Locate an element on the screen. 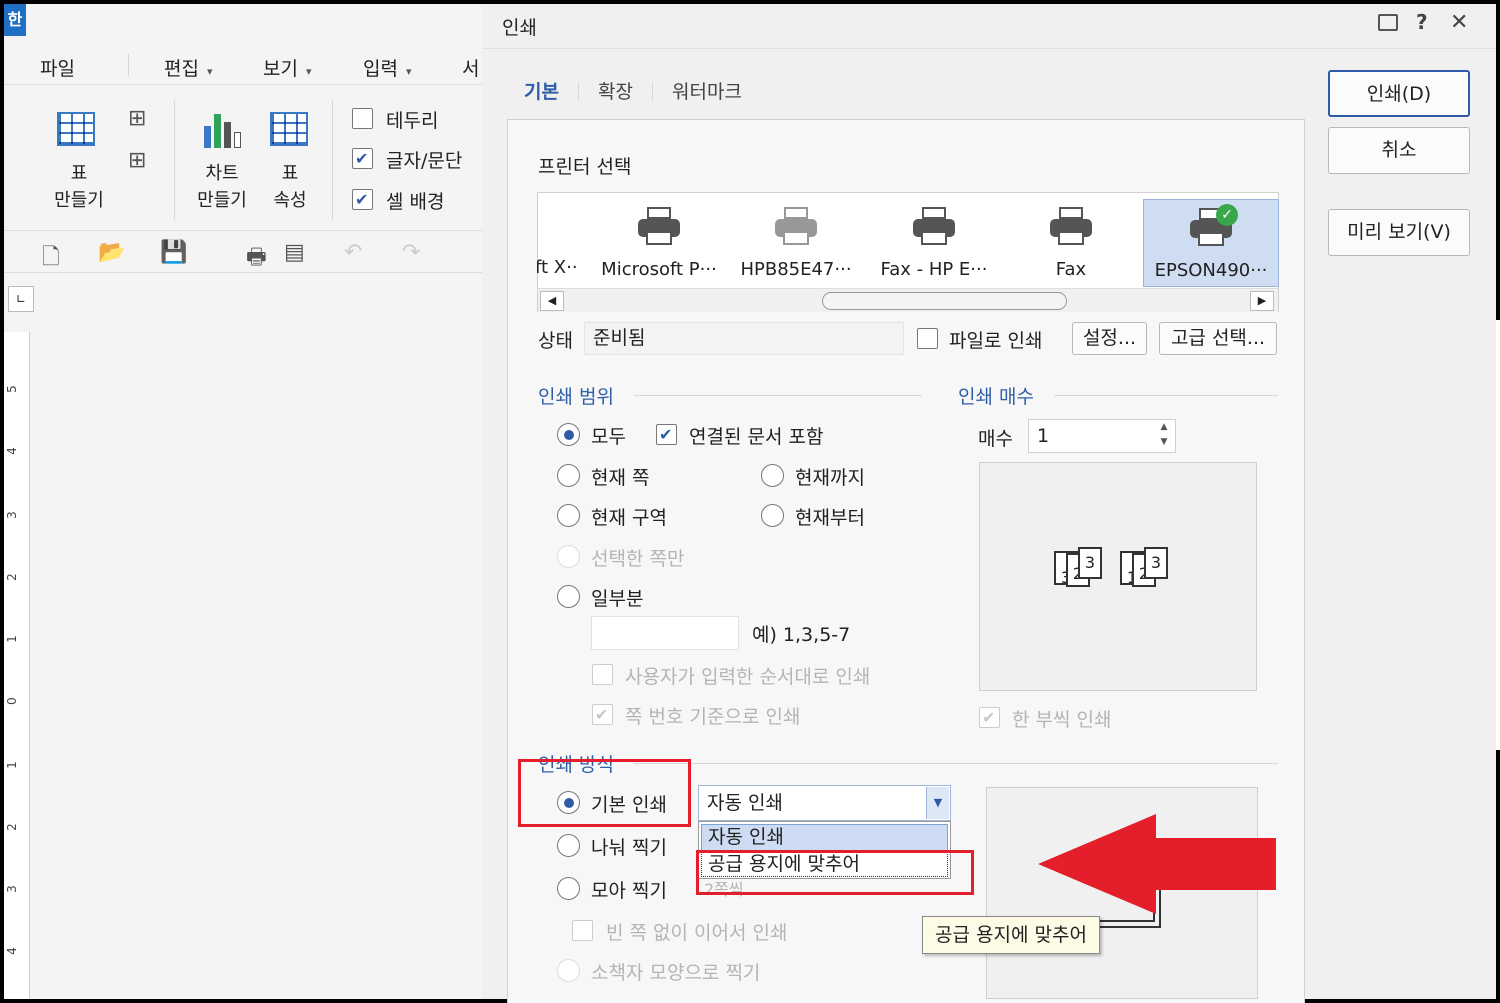 This screenshot has height=1003, width=1500. ruler-number: 5 is located at coordinates (11, 389).